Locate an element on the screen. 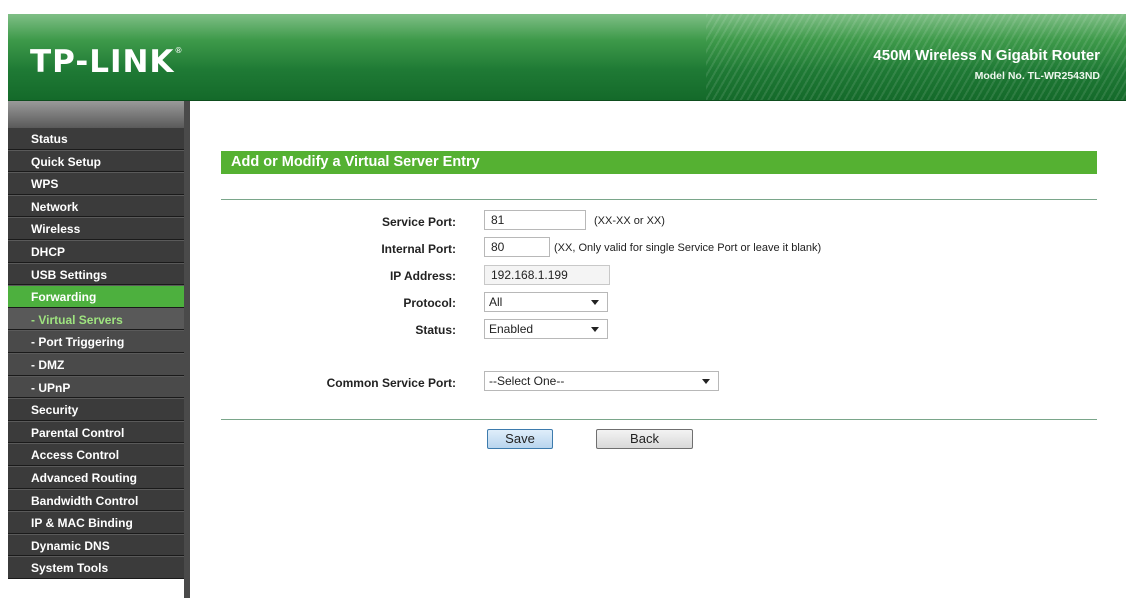 This screenshot has width=1134, height=598. sidebar-item-ip-mac-binding: IP & MAC Binding is located at coordinates (96, 522).